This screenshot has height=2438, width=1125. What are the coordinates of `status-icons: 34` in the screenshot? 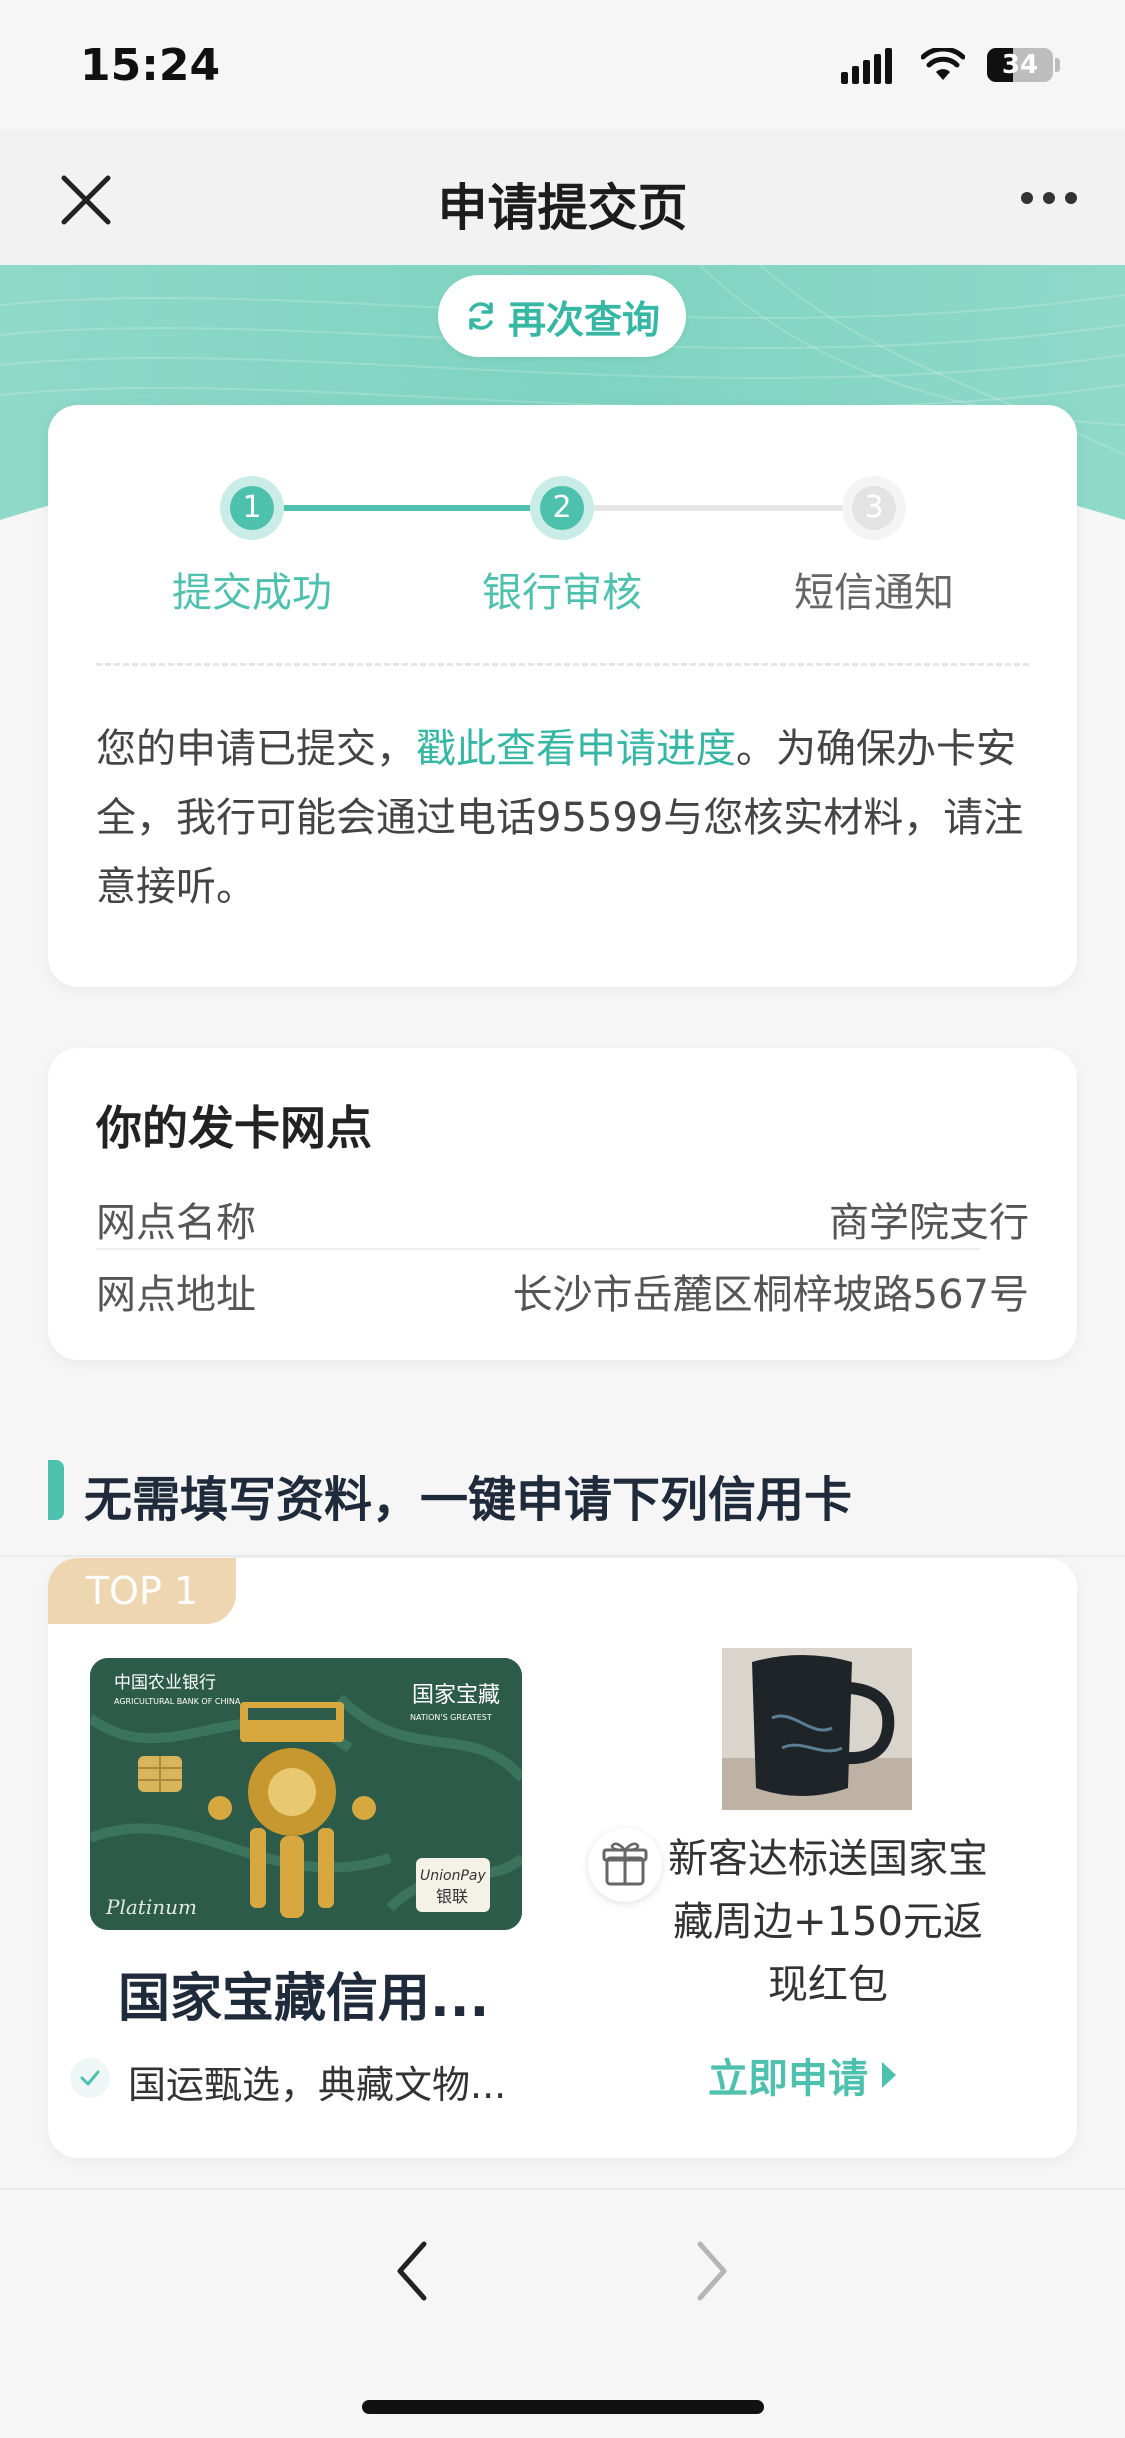 It's located at (961, 67).